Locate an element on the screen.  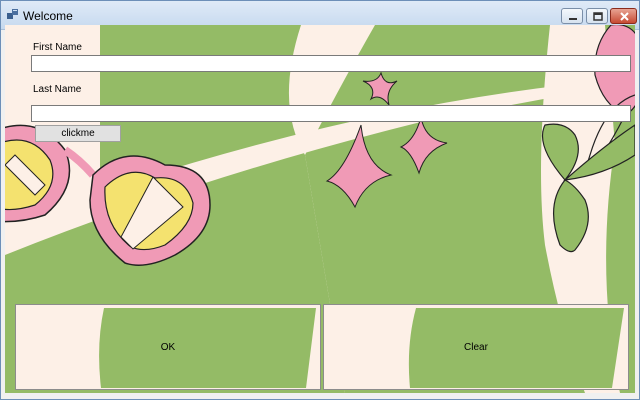
close-icon is located at coordinates (624, 16).